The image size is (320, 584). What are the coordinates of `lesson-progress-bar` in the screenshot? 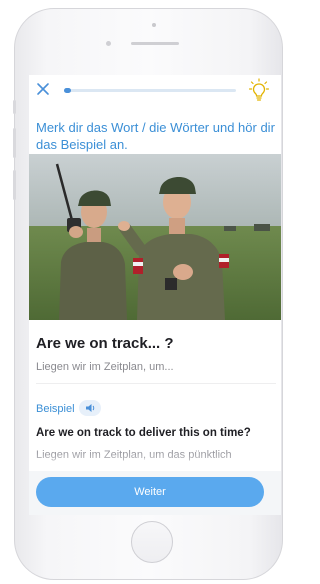 It's located at (150, 90).